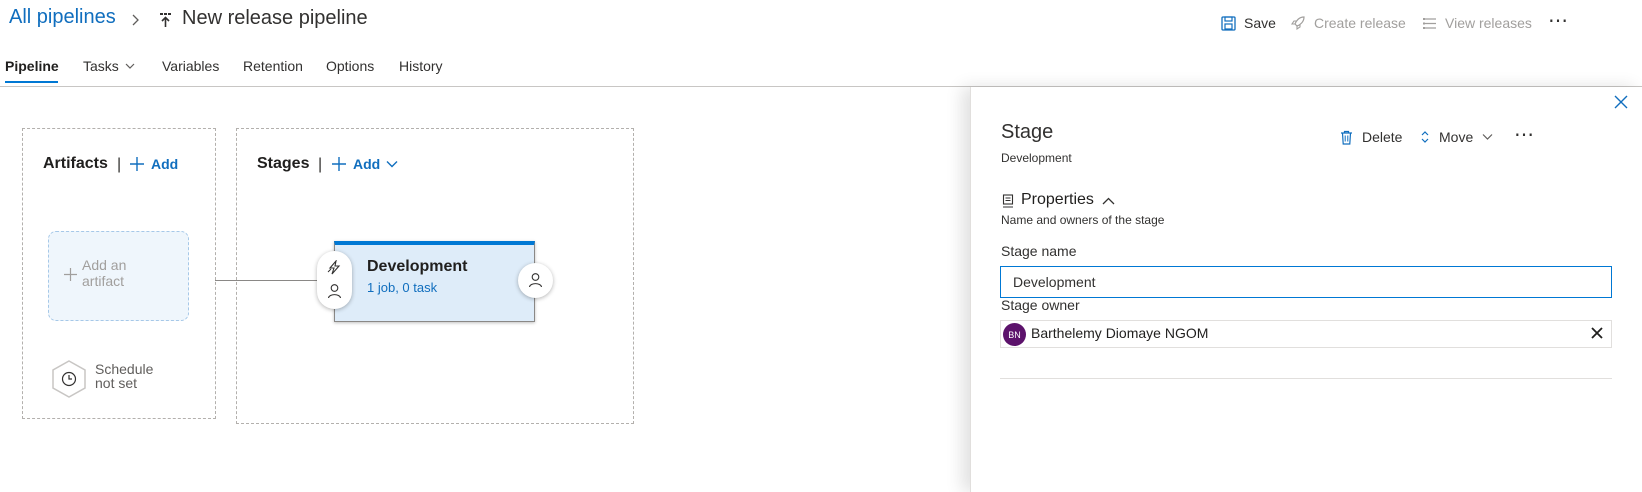  I want to click on schedule-button, so click(69, 379).